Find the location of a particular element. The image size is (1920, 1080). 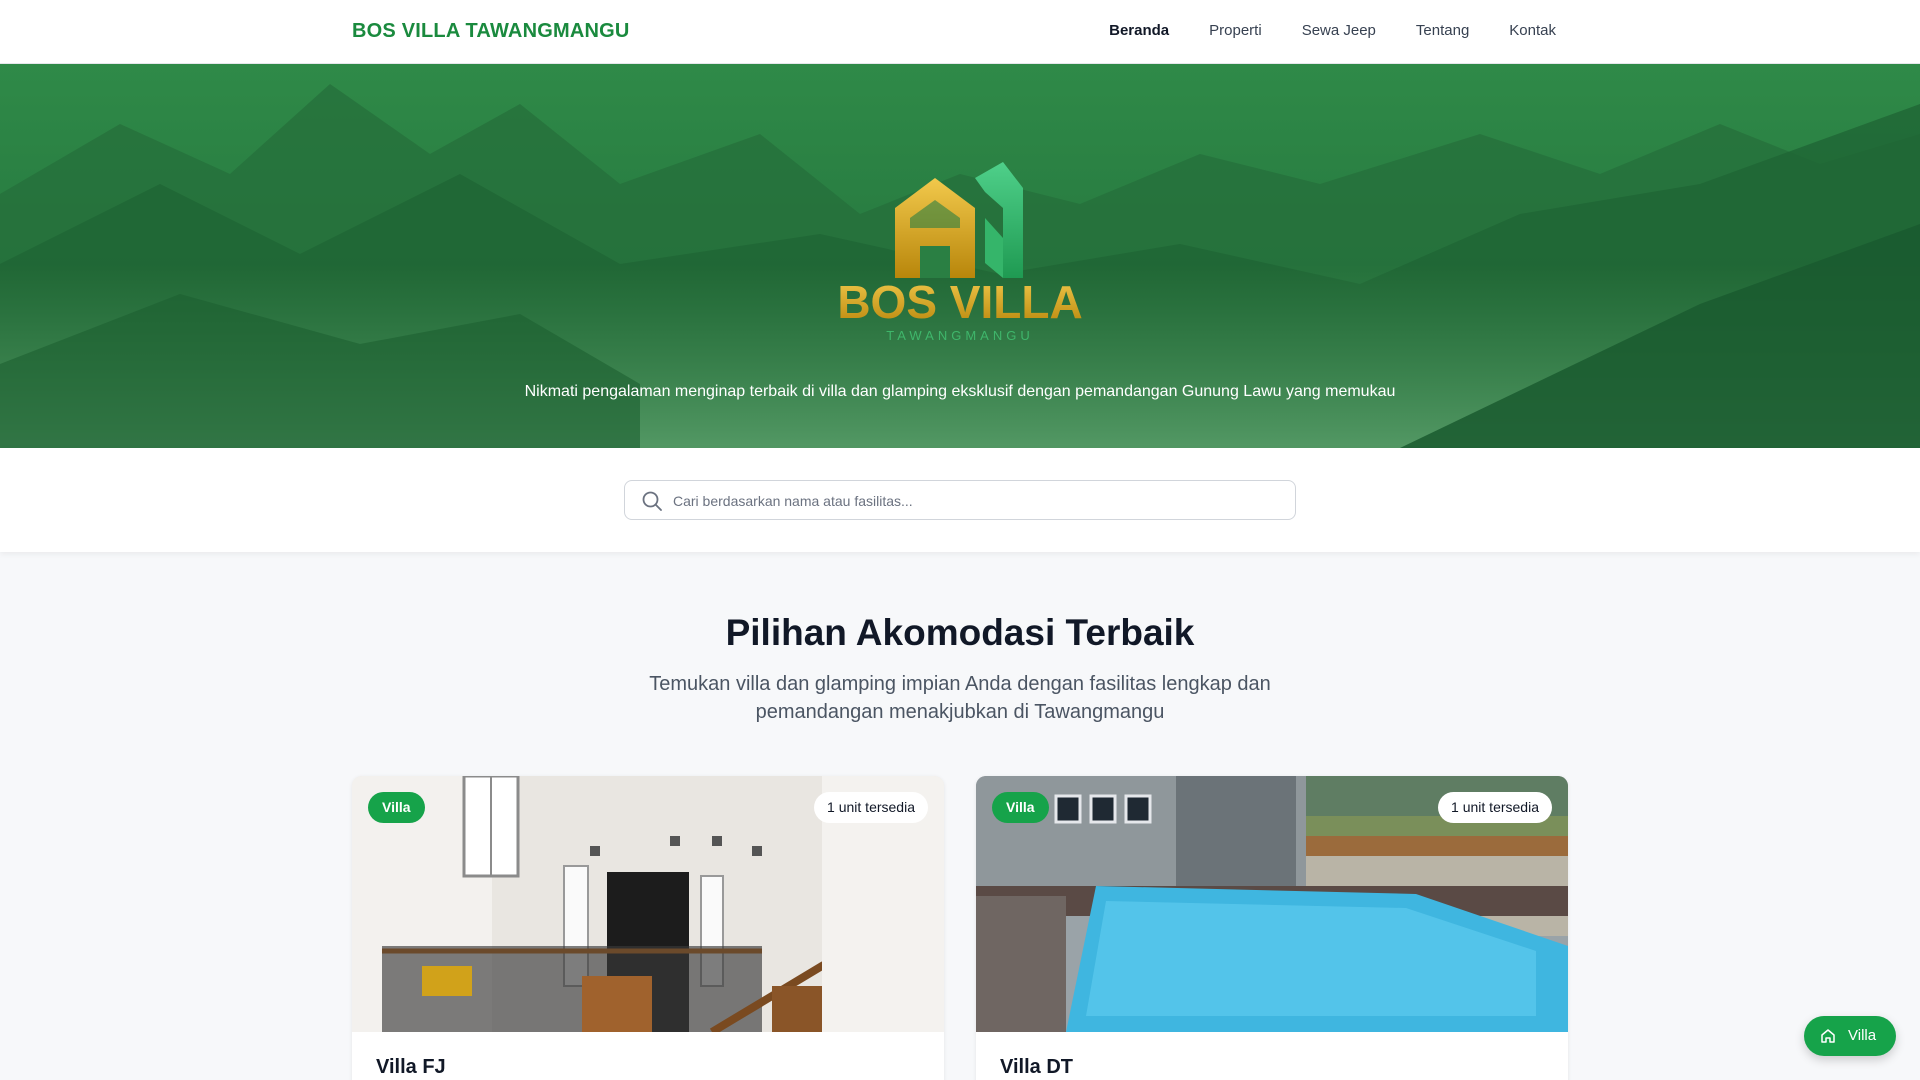

brand-logo-text: BOS VILLA TAWANGMANGU is located at coordinates (491, 31).